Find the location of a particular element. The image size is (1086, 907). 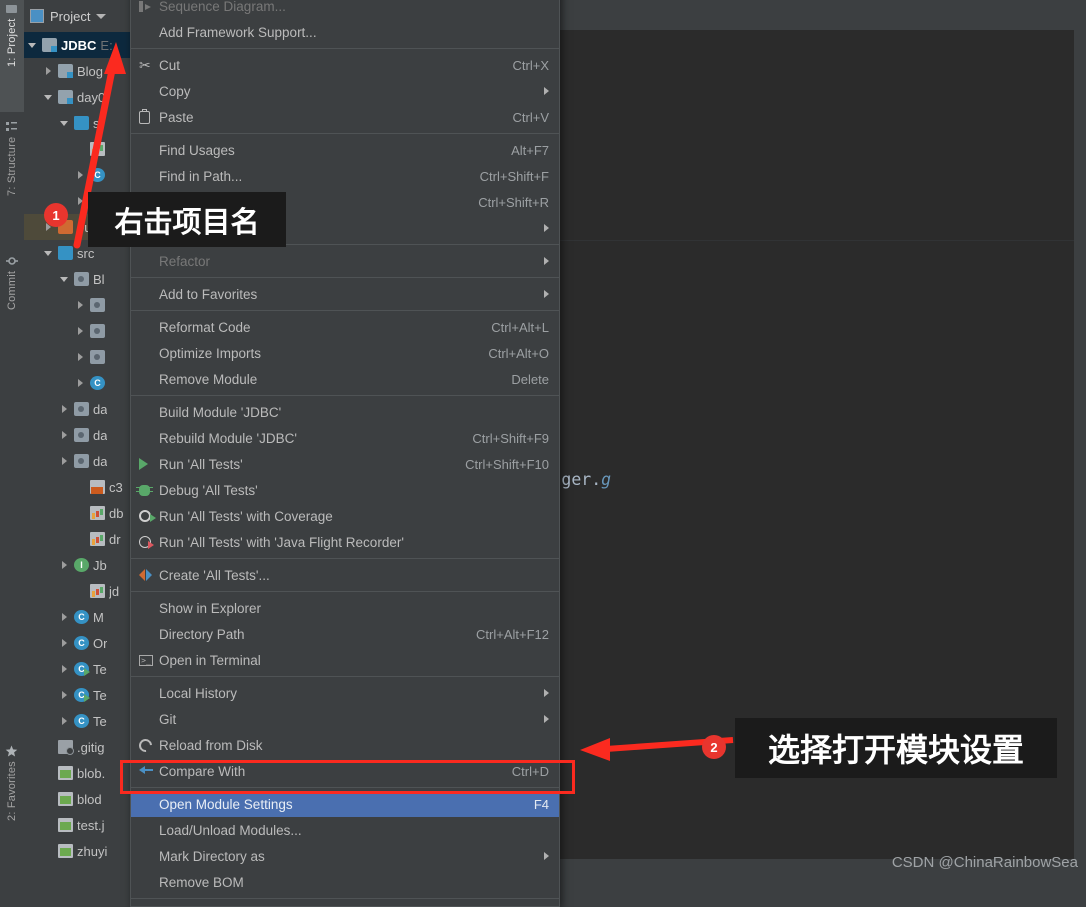

annotation-badge-1: 1 is located at coordinates (56, 215).